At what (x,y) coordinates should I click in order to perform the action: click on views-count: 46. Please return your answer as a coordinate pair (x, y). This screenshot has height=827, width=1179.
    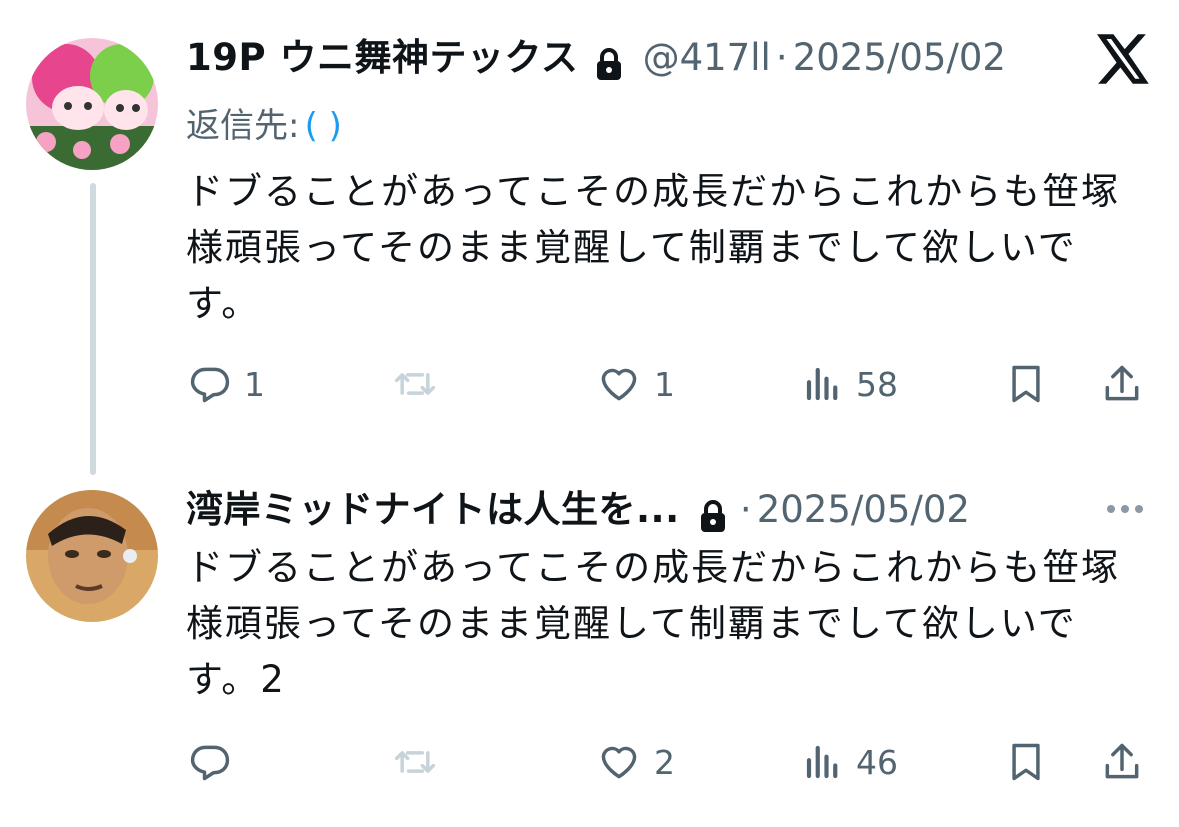
    Looking at the image, I should click on (877, 762).